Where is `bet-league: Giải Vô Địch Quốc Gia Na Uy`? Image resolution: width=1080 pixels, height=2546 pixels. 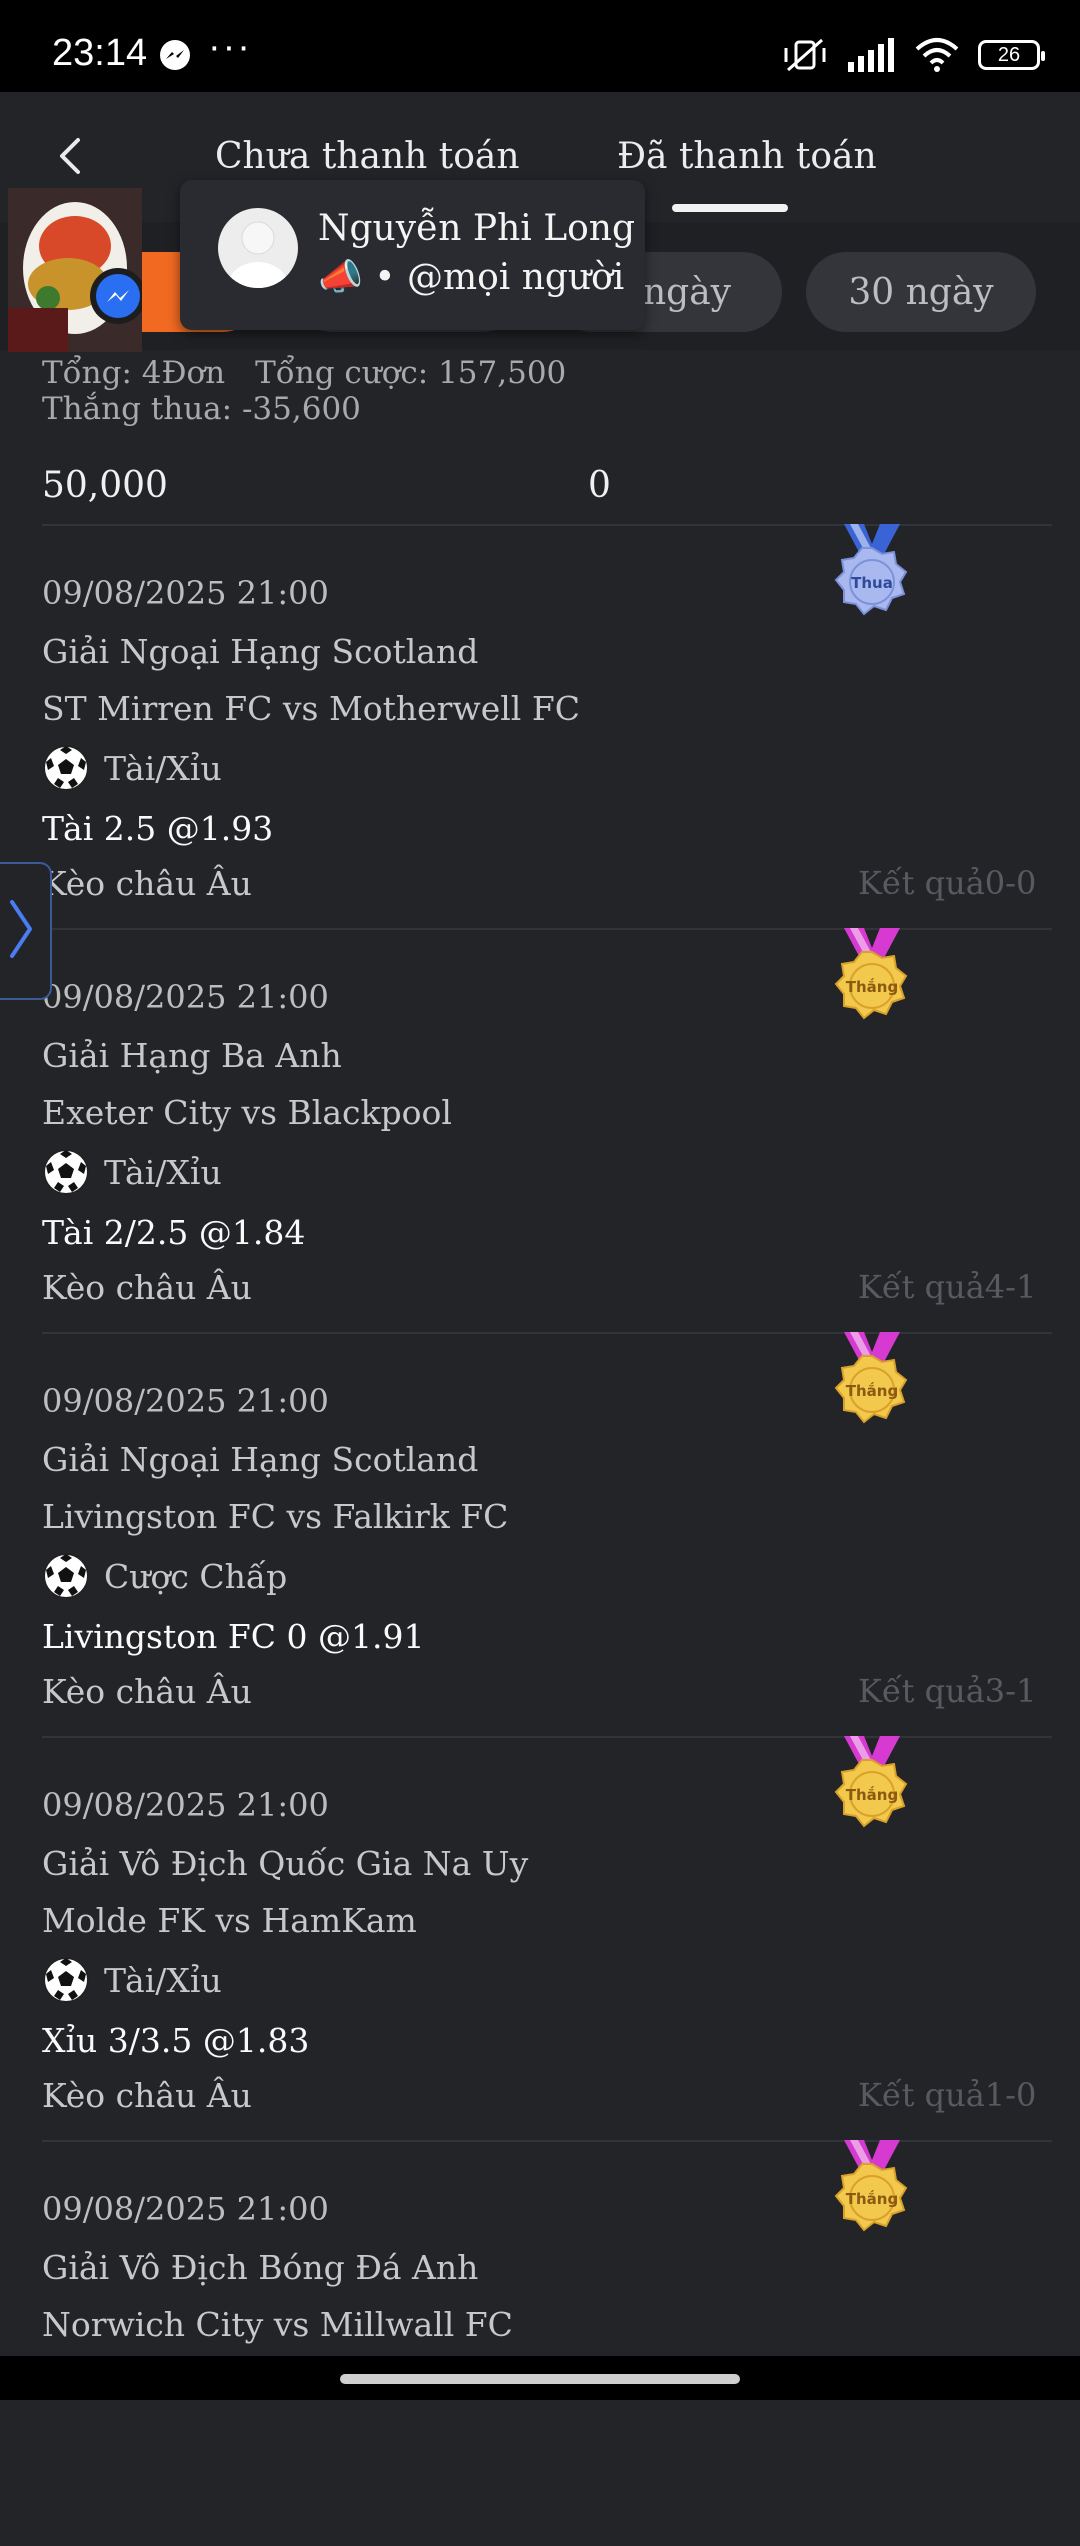
bet-league: Giải Vô Địch Quốc Gia Na Uy is located at coordinates (285, 1863).